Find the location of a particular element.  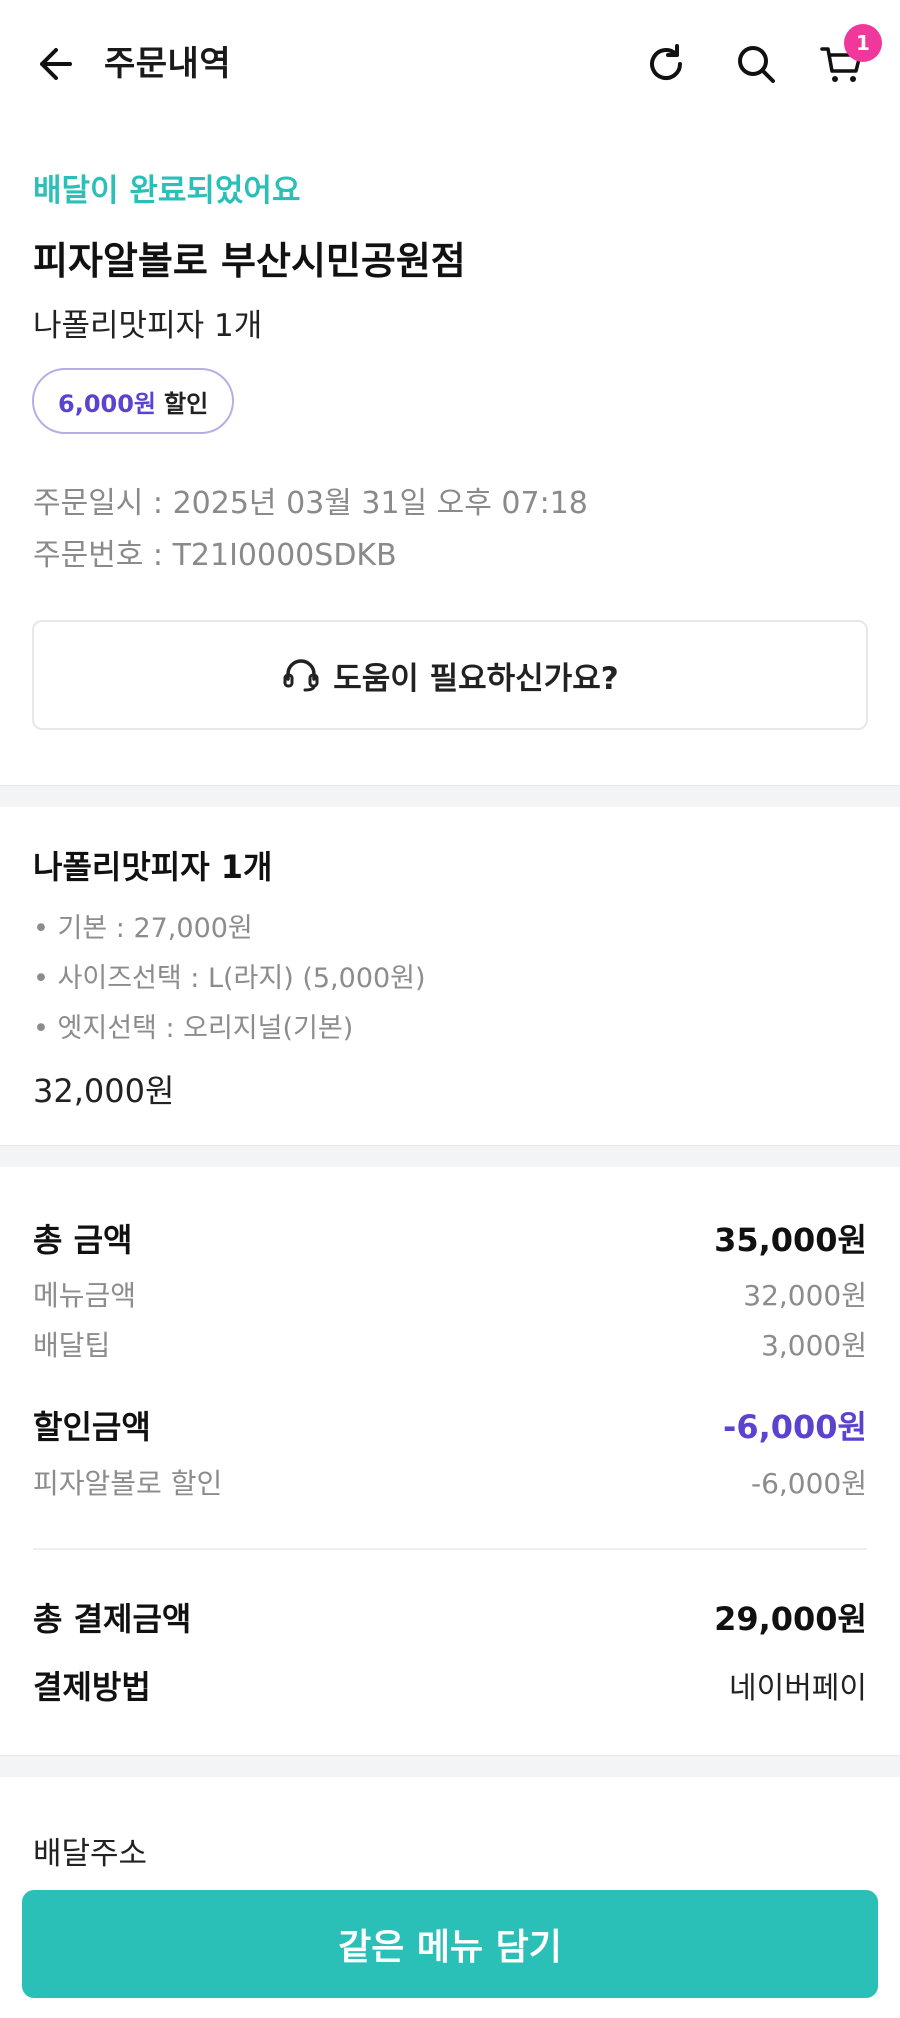

store-discount-row: 피자알볼로 할인 -6,000원 is located at coordinates (450, 1482).